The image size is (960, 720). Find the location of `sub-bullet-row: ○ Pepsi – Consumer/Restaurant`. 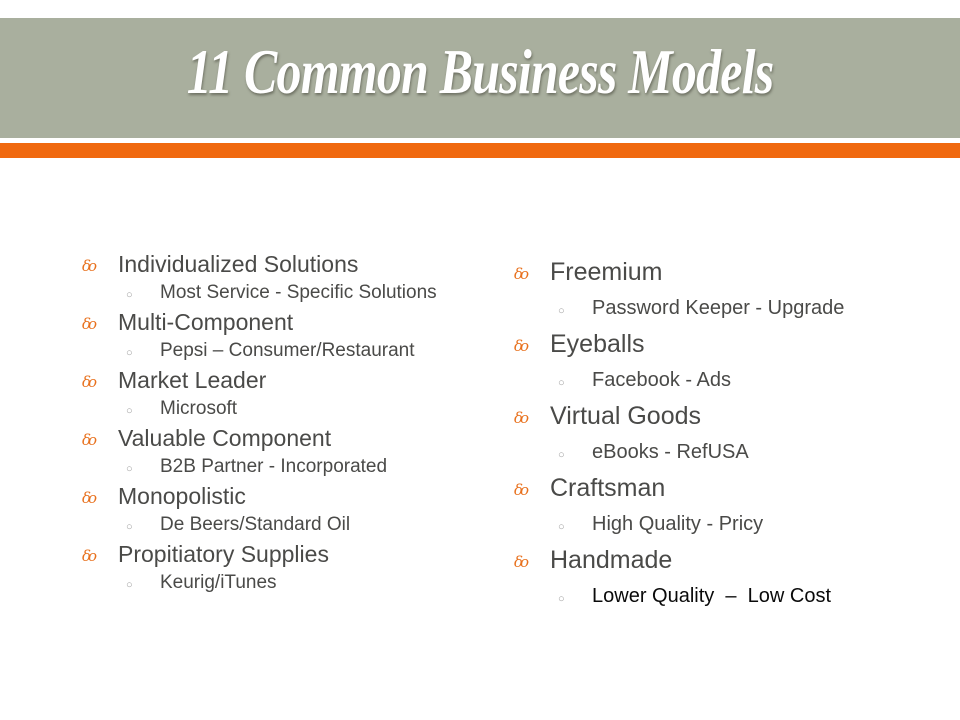

sub-bullet-row: ○ Pepsi – Consumer/Restaurant is located at coordinates (292, 351).